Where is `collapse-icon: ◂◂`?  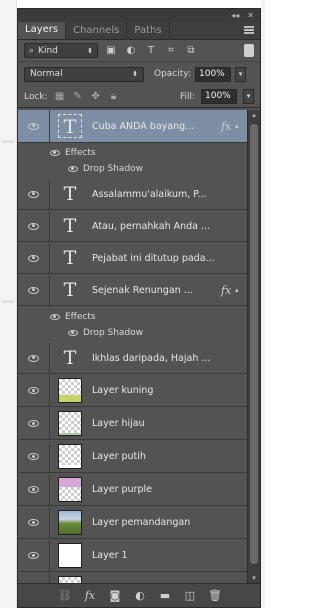
collapse-icon: ◂◂ is located at coordinates (235, 15).